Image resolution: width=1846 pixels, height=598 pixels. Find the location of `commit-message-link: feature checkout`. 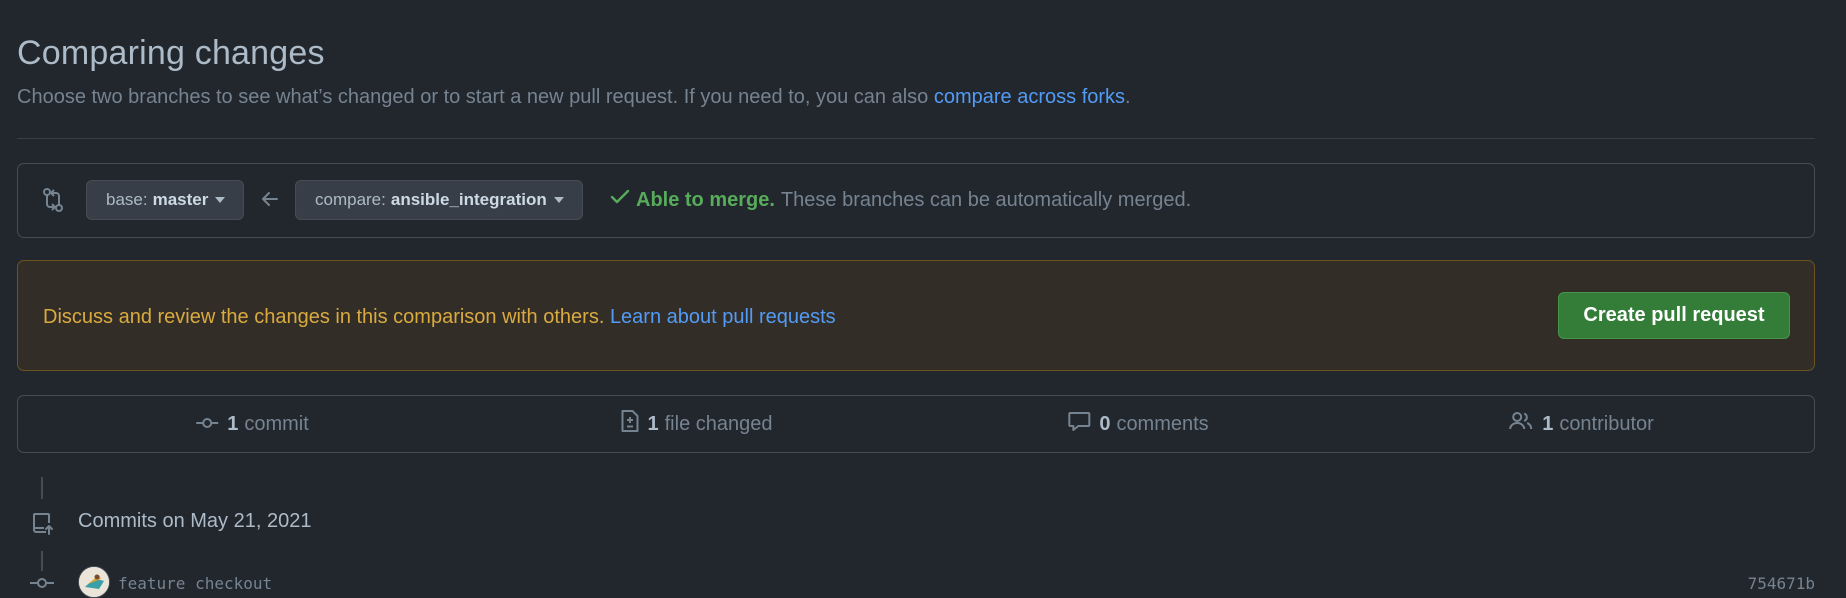

commit-message-link: feature checkout is located at coordinates (195, 583).